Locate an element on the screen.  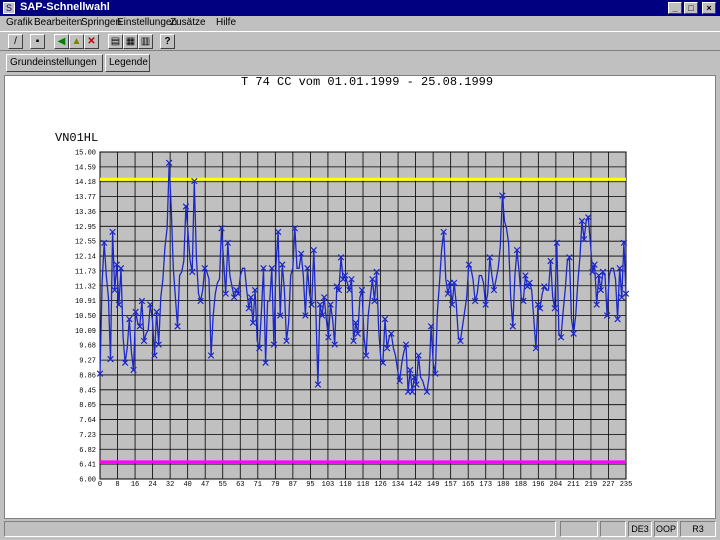
x-tick-label: 55 is located at coordinates (223, 485).